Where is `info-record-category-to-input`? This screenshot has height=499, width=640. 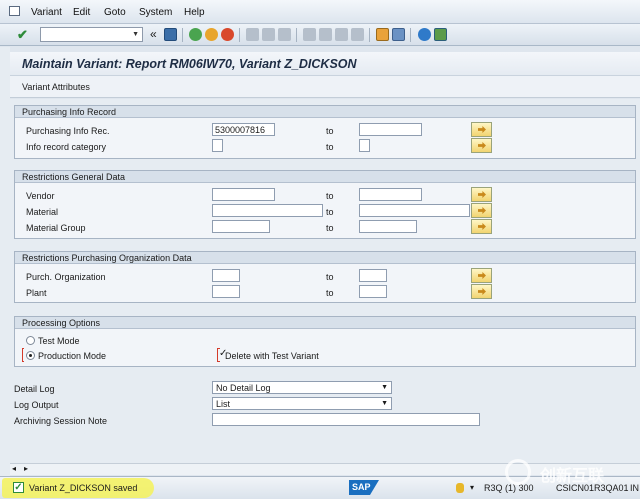 info-record-category-to-input is located at coordinates (364, 145).